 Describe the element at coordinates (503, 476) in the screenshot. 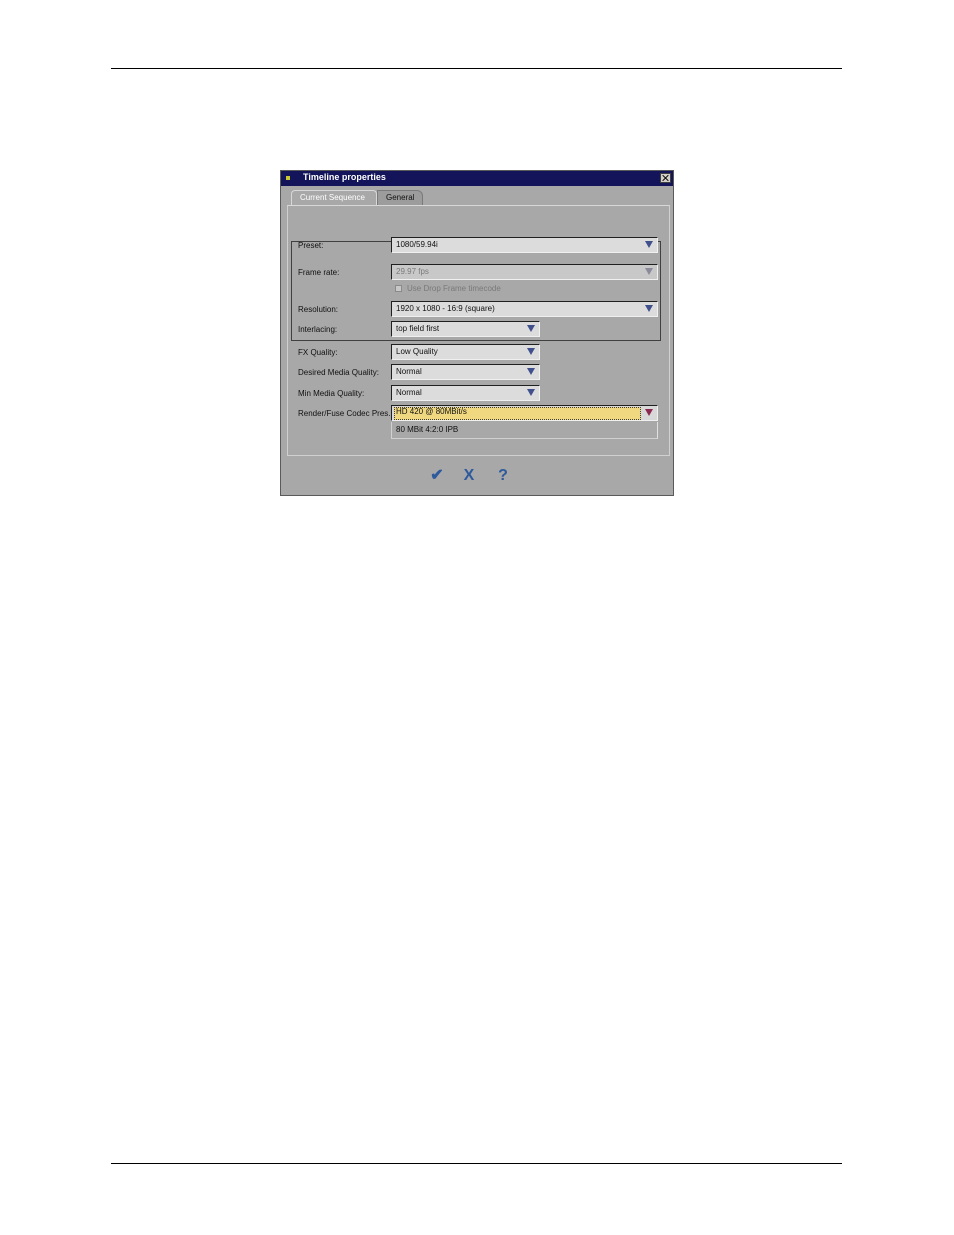

I see `help-button: ?` at that location.